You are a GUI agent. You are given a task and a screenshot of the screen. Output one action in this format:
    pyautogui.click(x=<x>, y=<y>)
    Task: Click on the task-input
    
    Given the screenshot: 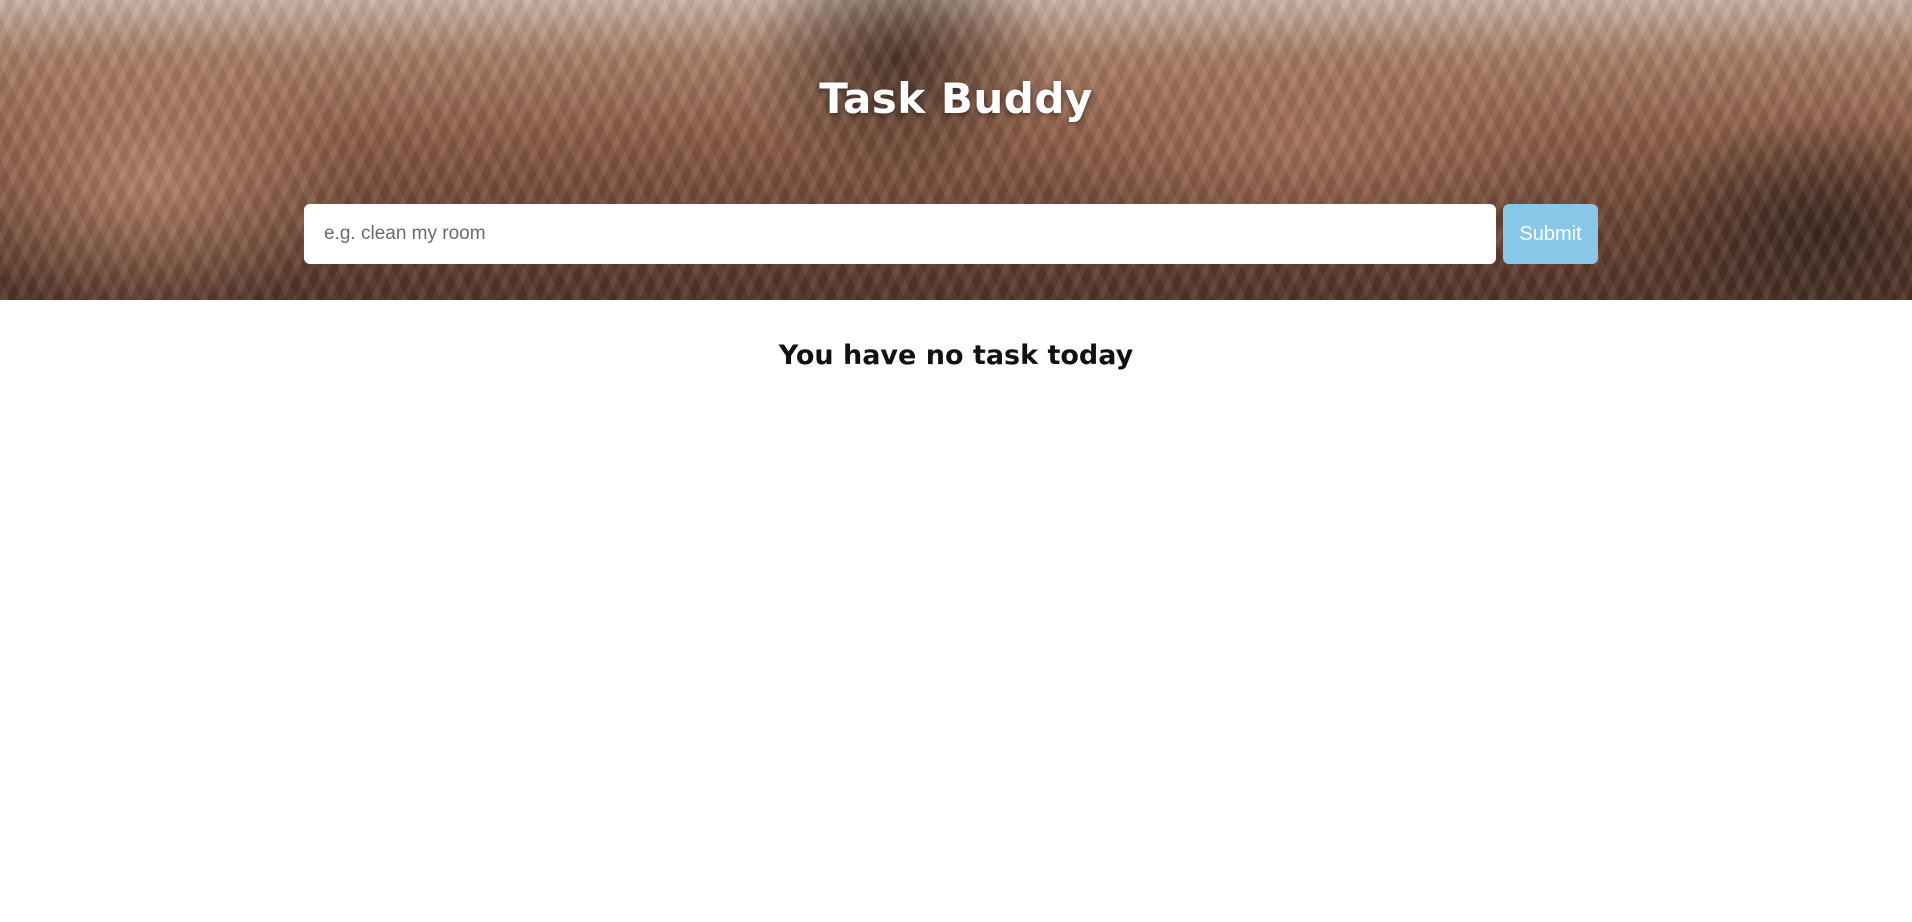 What is the action you would take?
    pyautogui.click(x=900, y=234)
    